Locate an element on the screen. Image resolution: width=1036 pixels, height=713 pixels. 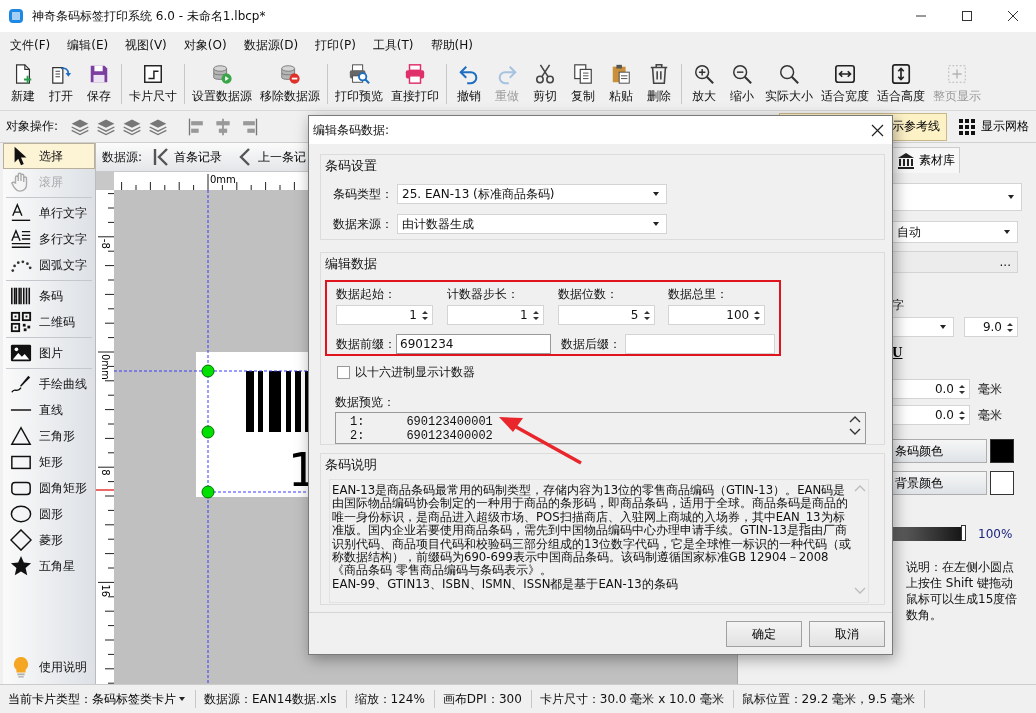
toolbar-button: 适合高度 is located at coordinates (901, 84).